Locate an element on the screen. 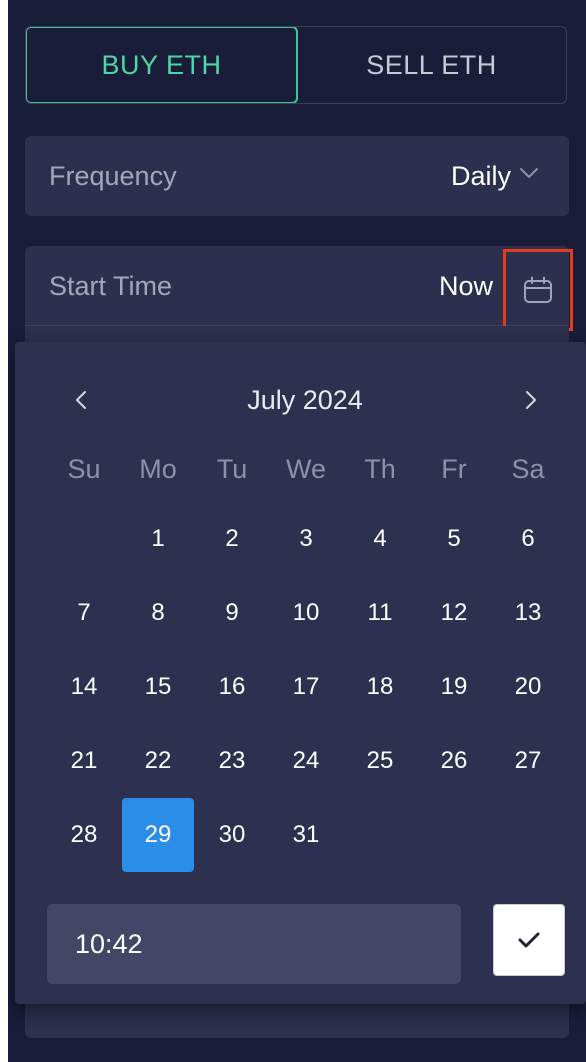  calendar-day: 17 is located at coordinates (306, 687).